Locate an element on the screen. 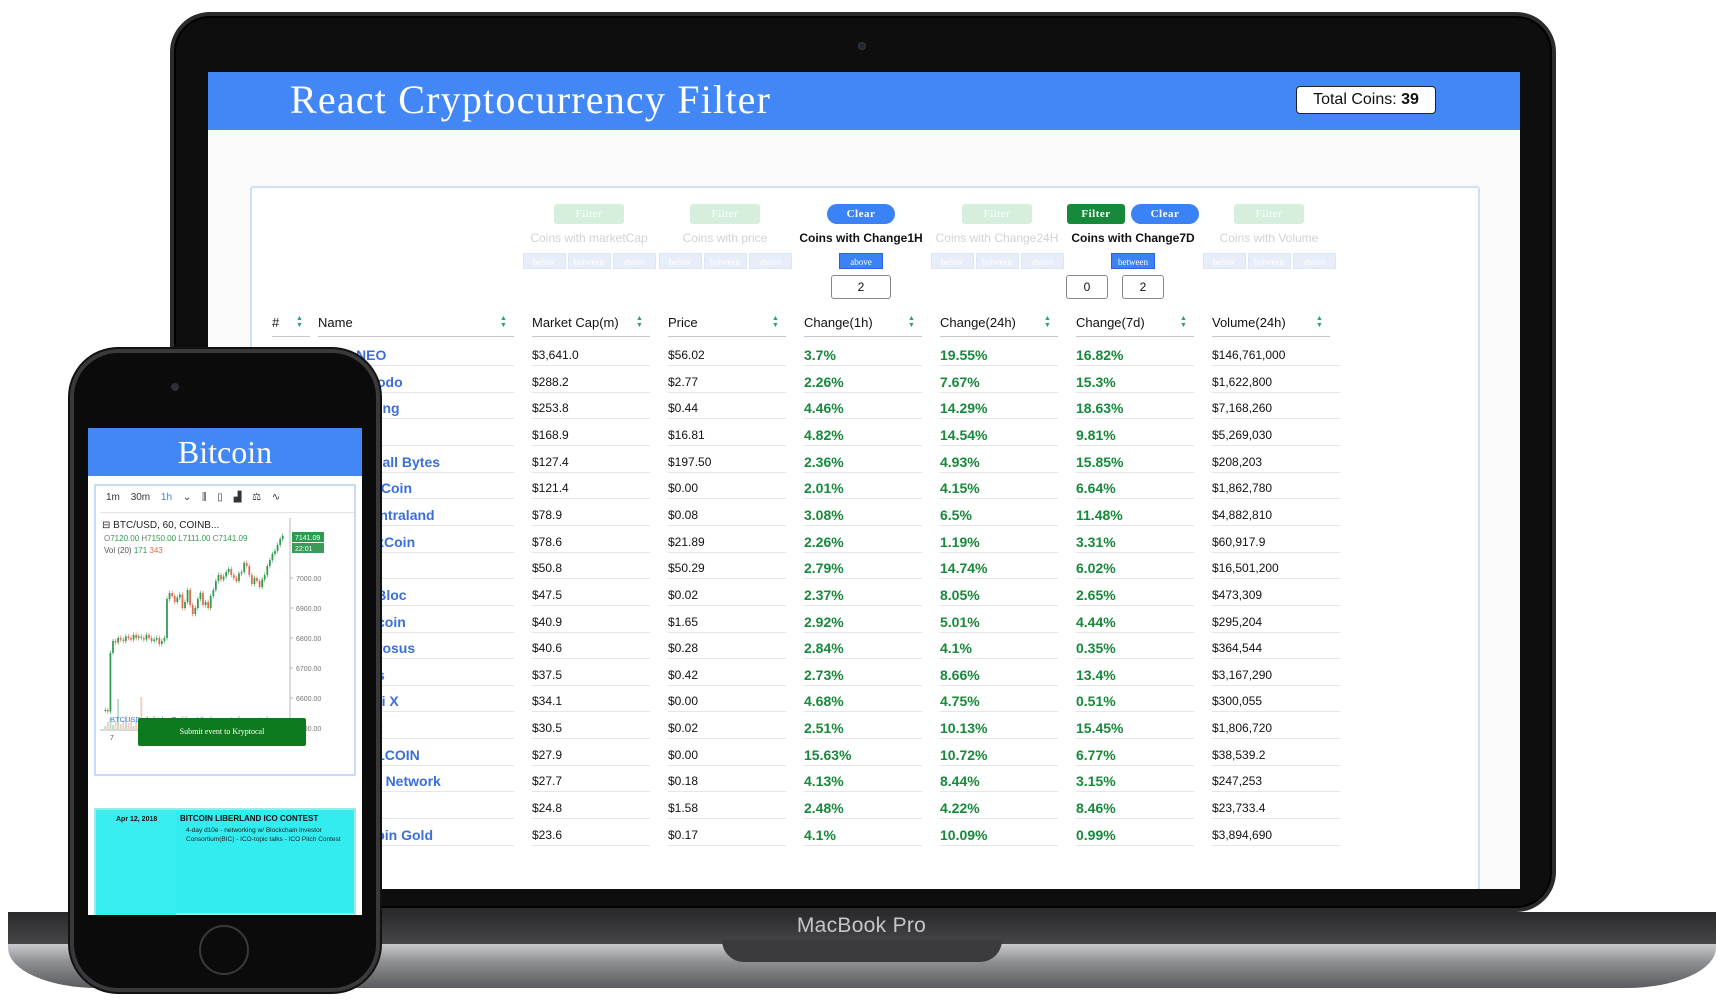  market-cap: $288.2 is located at coordinates (550, 381).